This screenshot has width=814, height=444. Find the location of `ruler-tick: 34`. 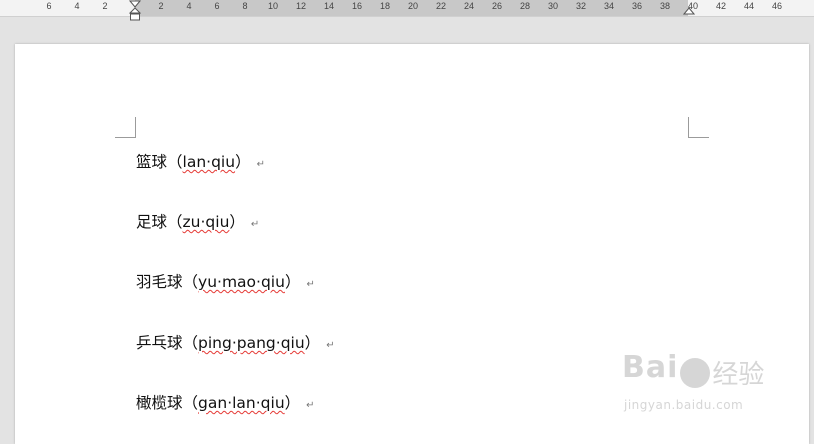

ruler-tick: 34 is located at coordinates (609, 6).